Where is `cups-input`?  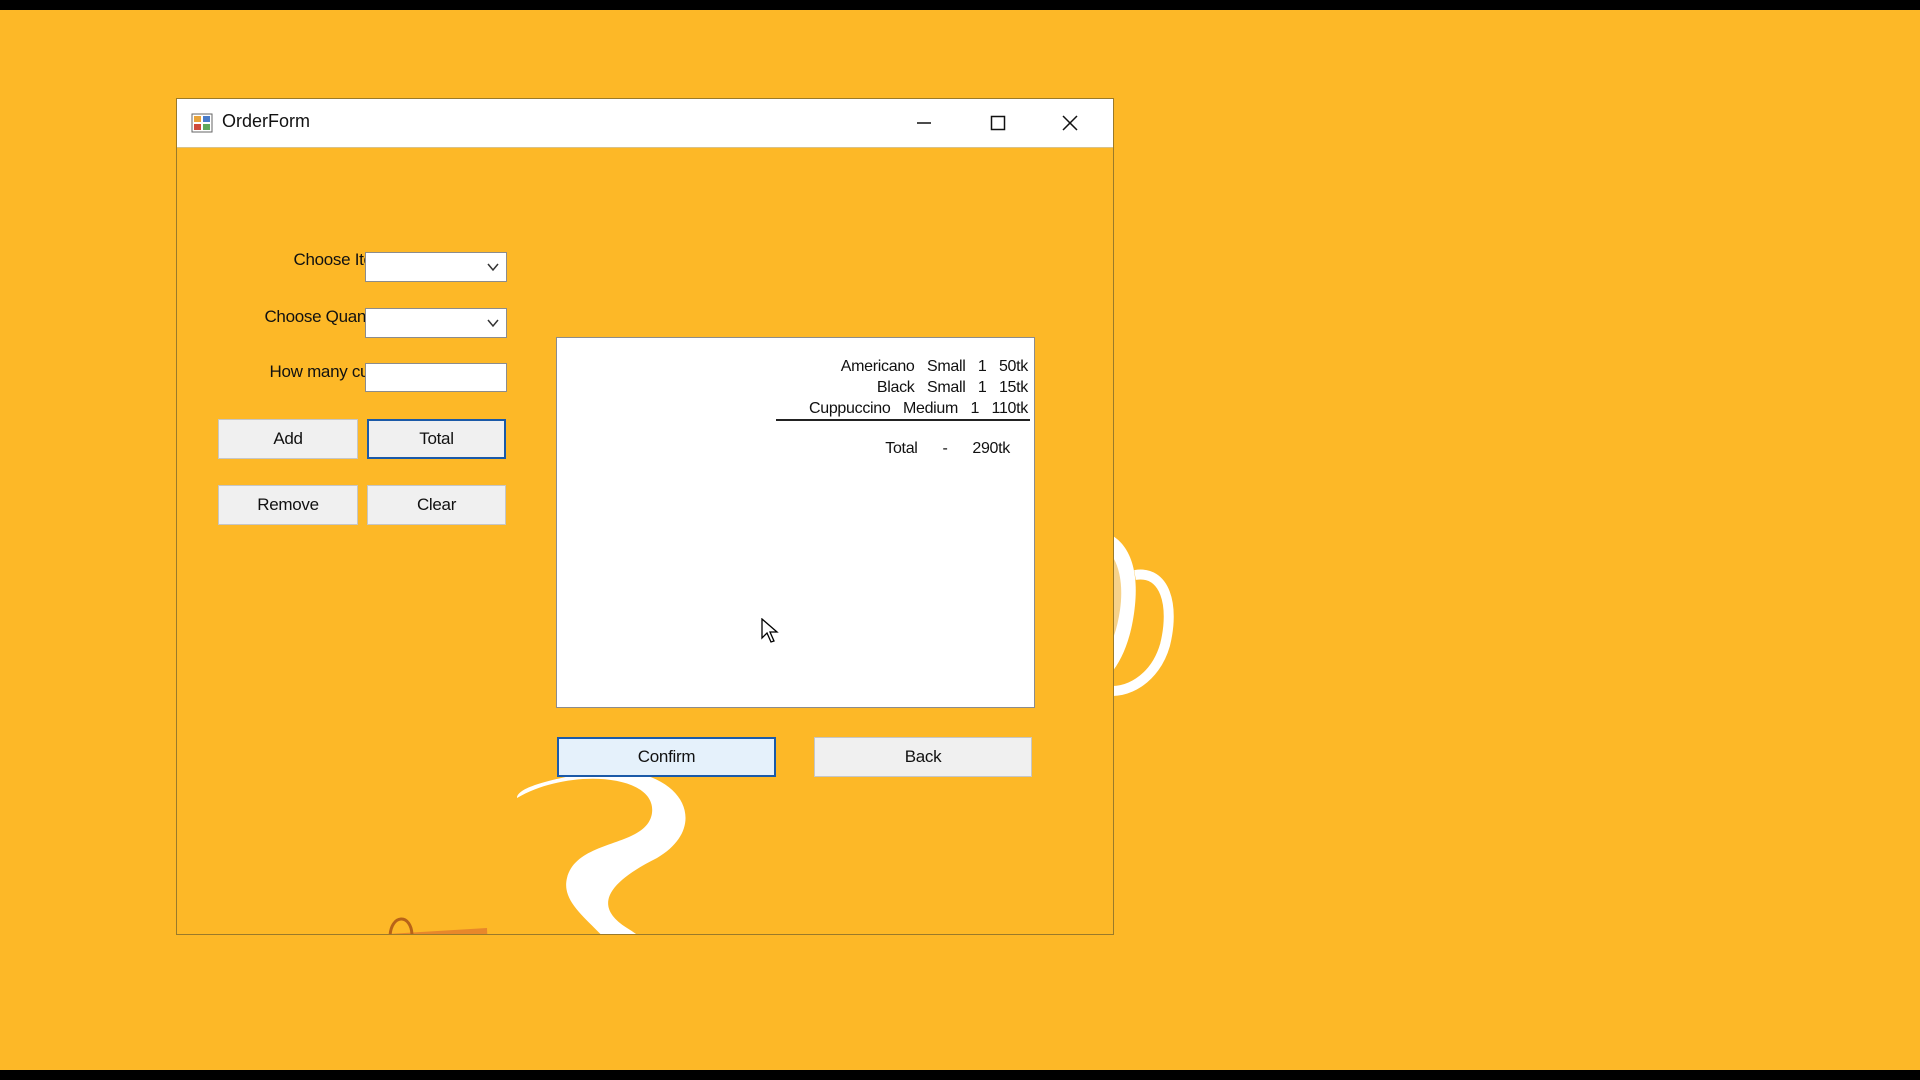 cups-input is located at coordinates (436, 377).